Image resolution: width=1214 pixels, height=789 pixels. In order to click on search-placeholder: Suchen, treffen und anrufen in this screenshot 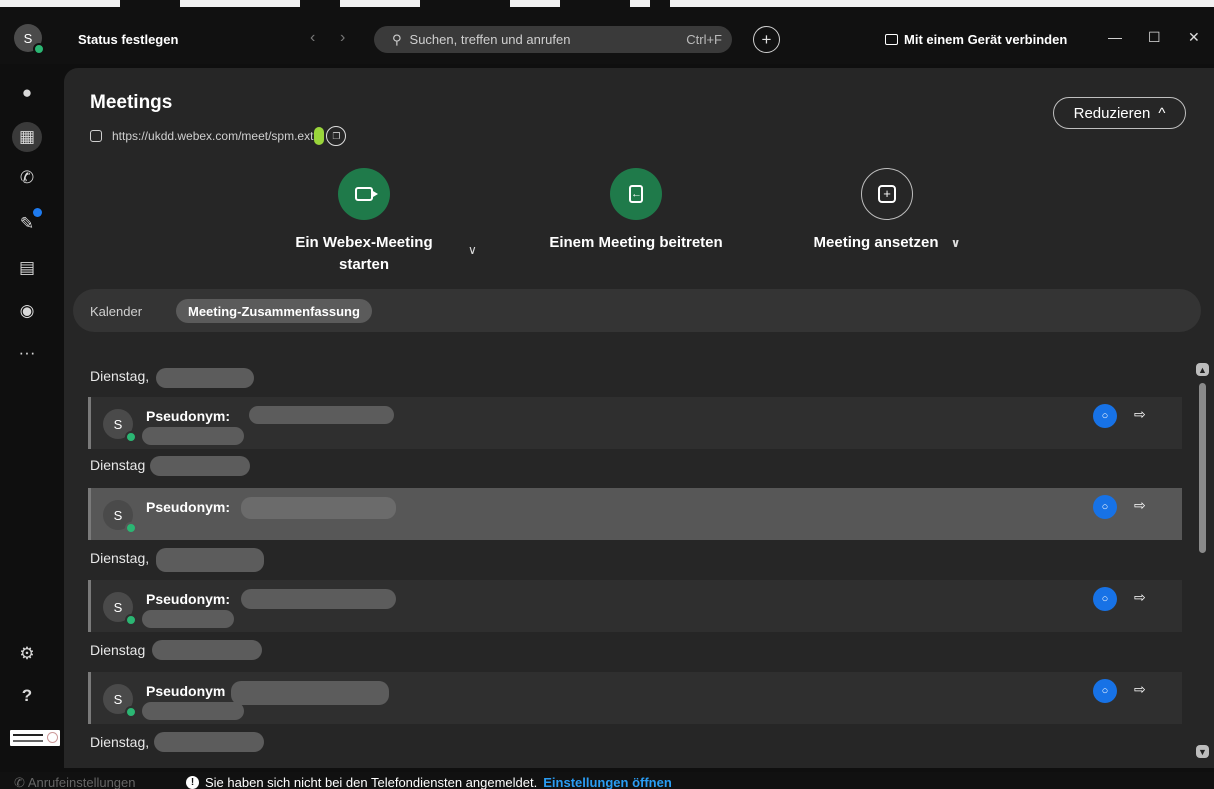, I will do `click(490, 39)`.